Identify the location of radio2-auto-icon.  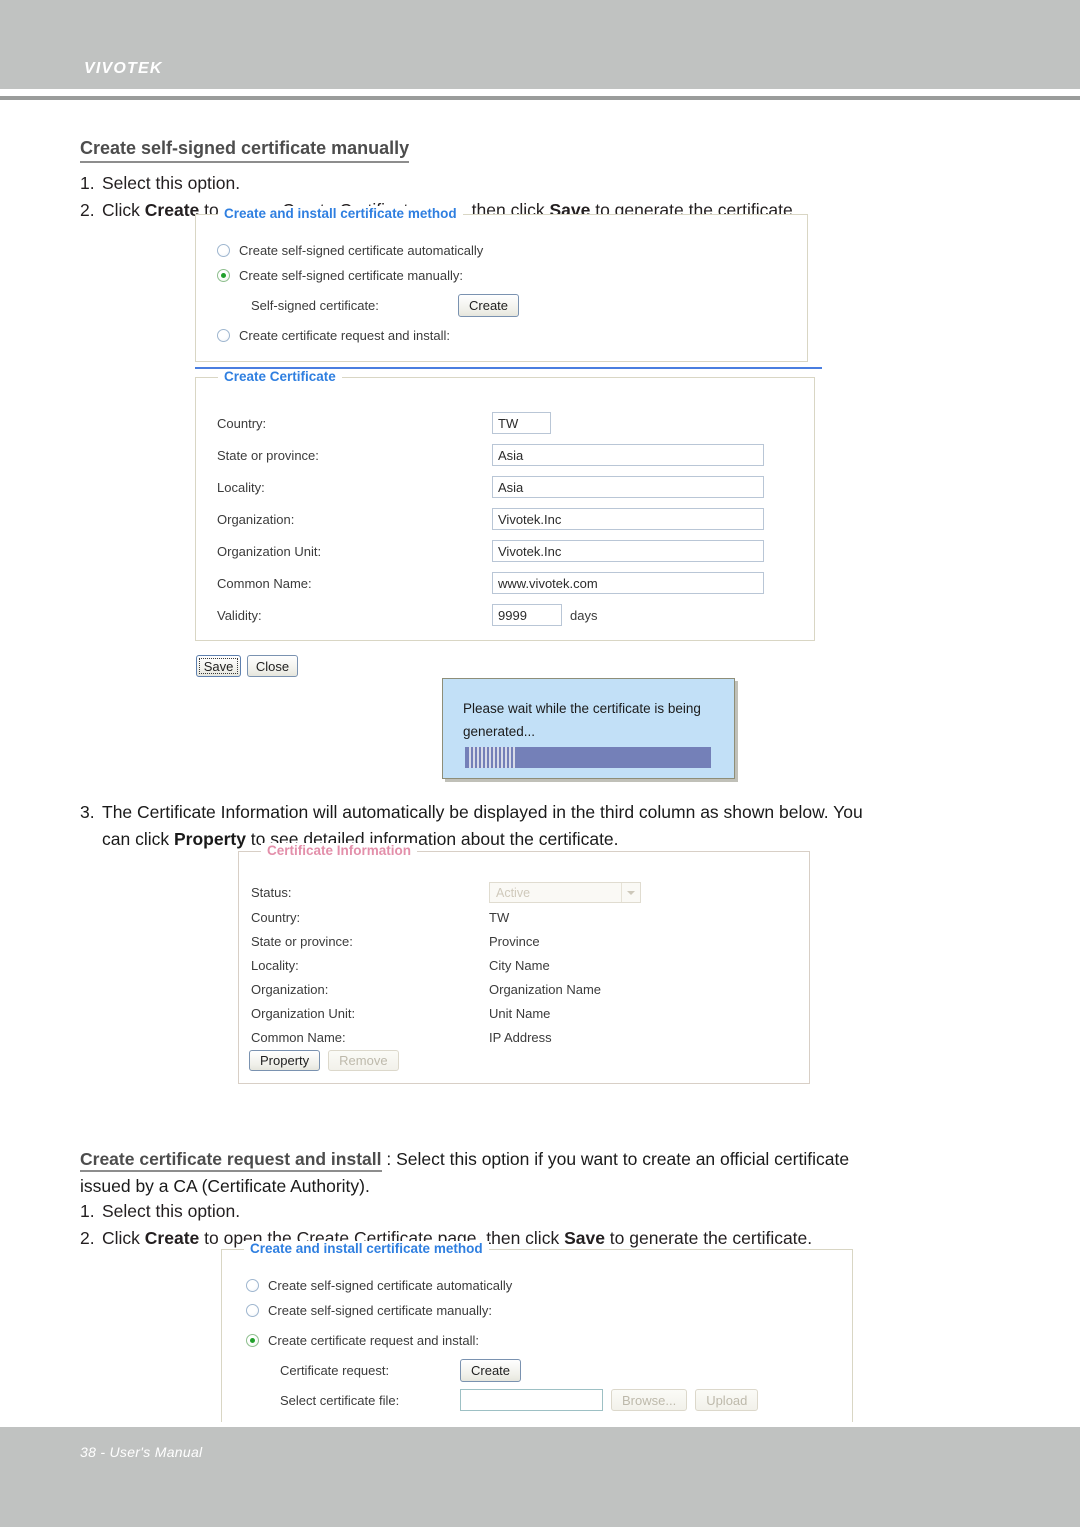
(252, 1285).